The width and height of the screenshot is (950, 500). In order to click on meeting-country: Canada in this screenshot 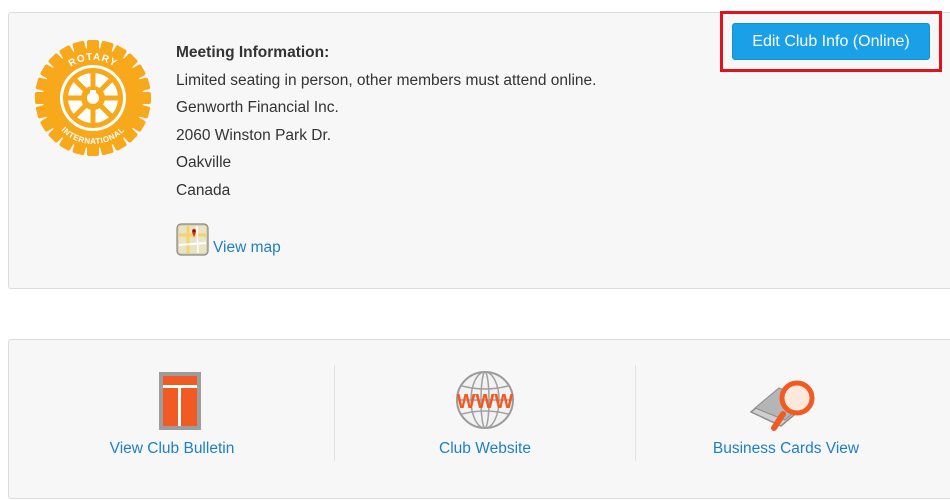, I will do `click(203, 190)`.